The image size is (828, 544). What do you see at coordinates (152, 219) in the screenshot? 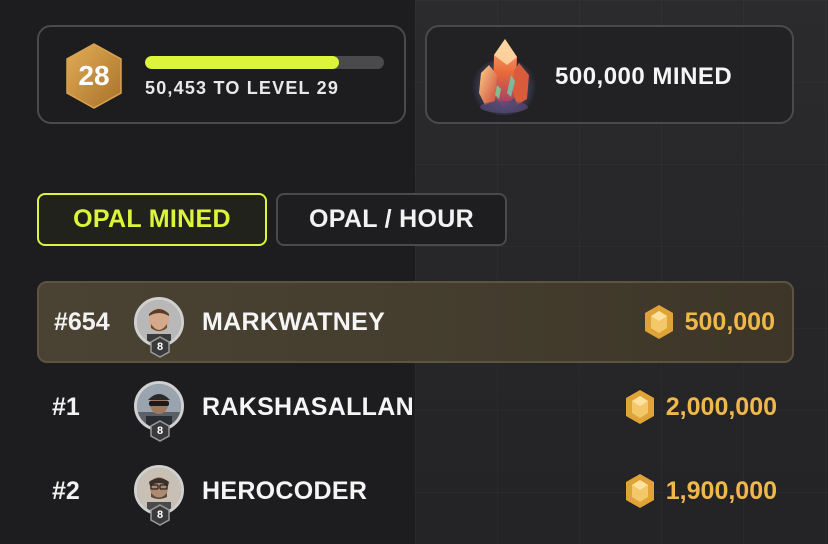
I see `tab-opal-mined: OPAL MINED` at bounding box center [152, 219].